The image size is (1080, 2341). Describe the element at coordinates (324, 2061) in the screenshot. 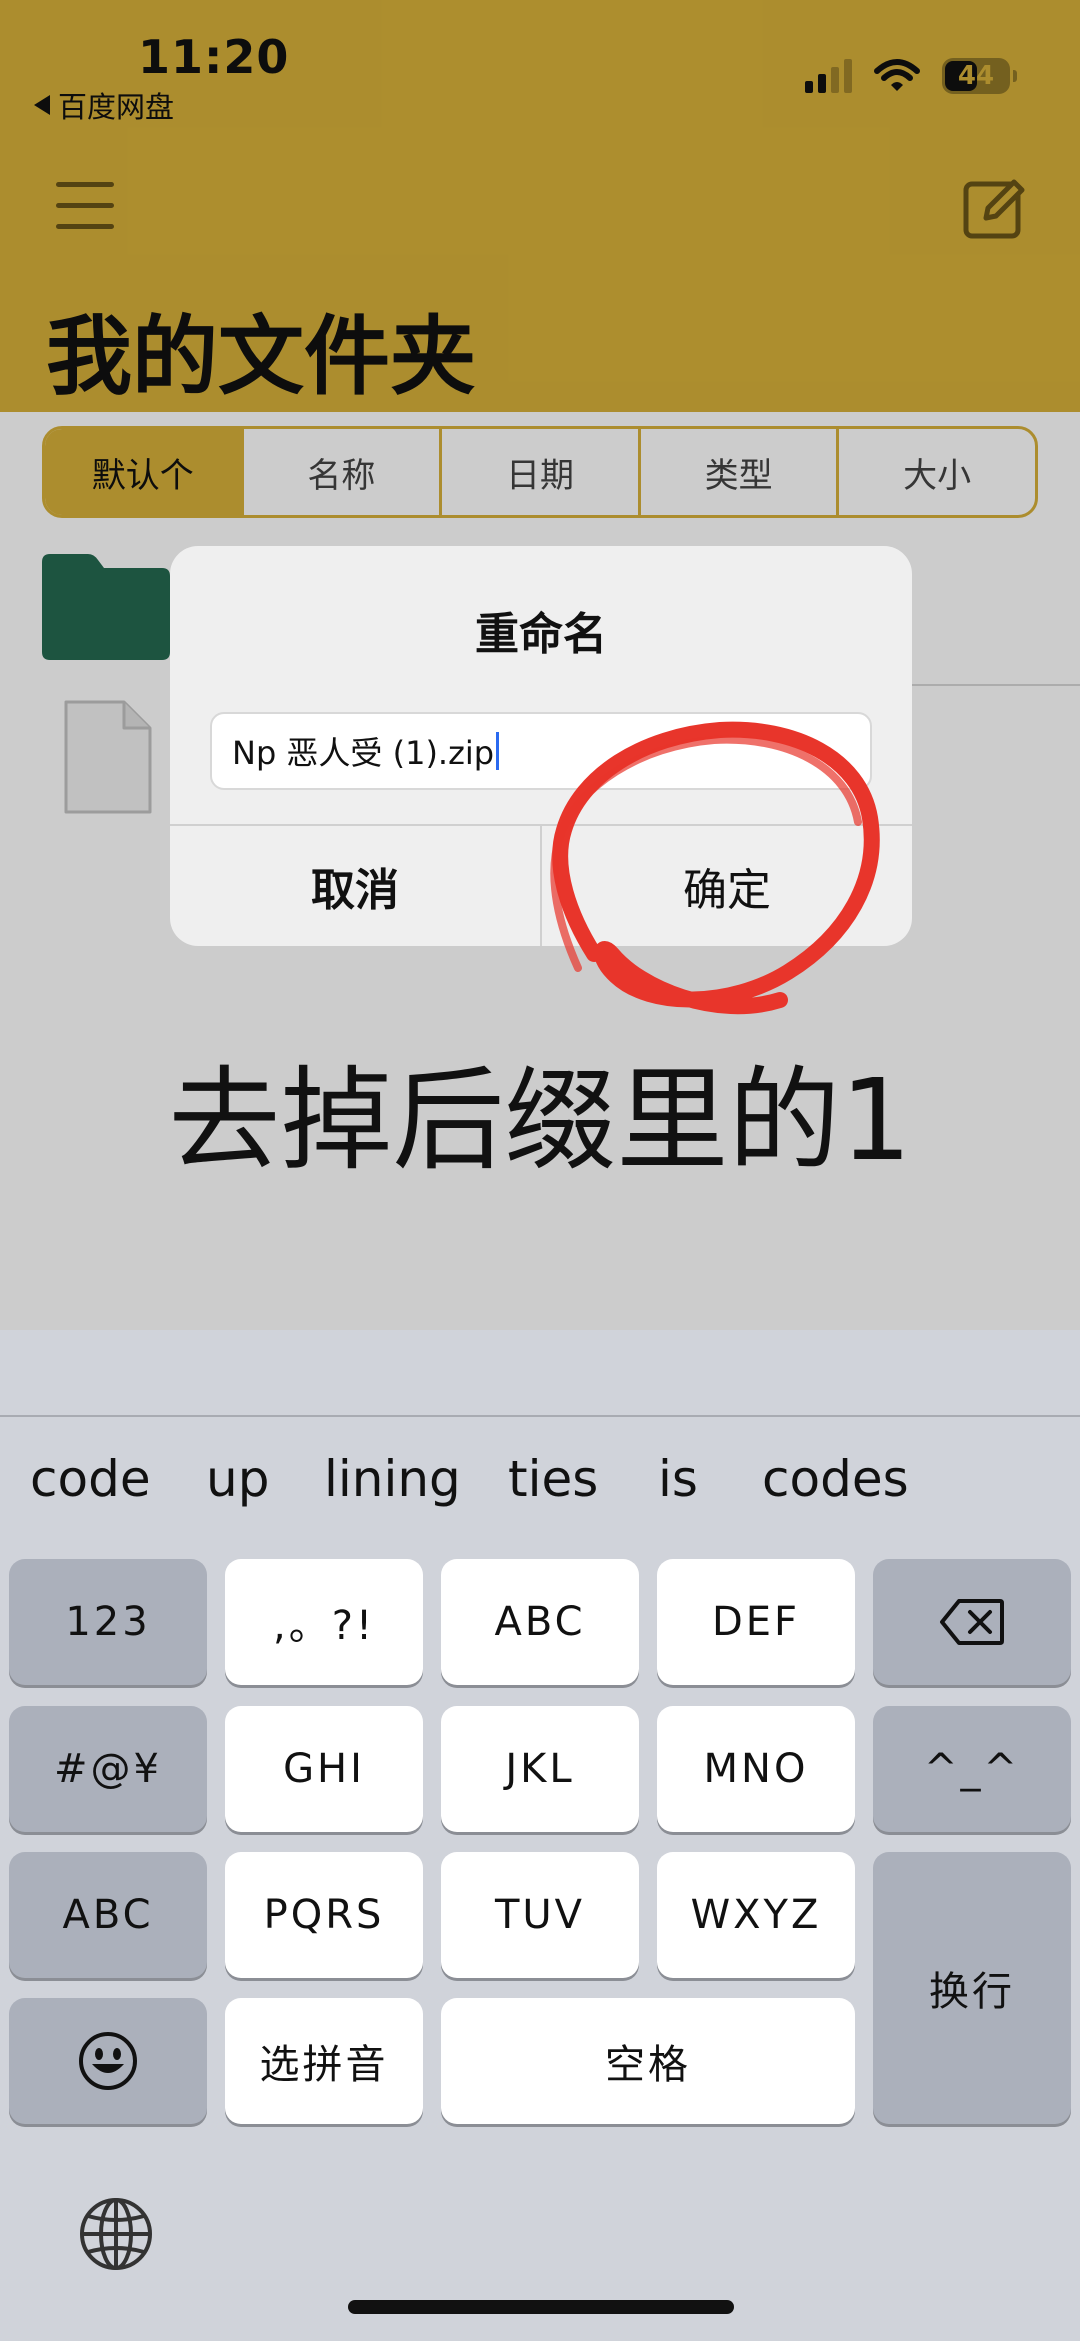

I see `key-select-pinyin: 选拼音` at that location.